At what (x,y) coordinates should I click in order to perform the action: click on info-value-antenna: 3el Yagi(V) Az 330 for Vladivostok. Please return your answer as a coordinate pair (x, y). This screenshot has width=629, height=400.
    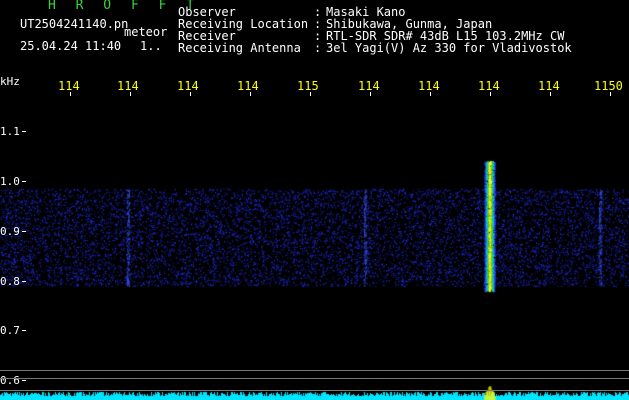
    Looking at the image, I should click on (449, 48).